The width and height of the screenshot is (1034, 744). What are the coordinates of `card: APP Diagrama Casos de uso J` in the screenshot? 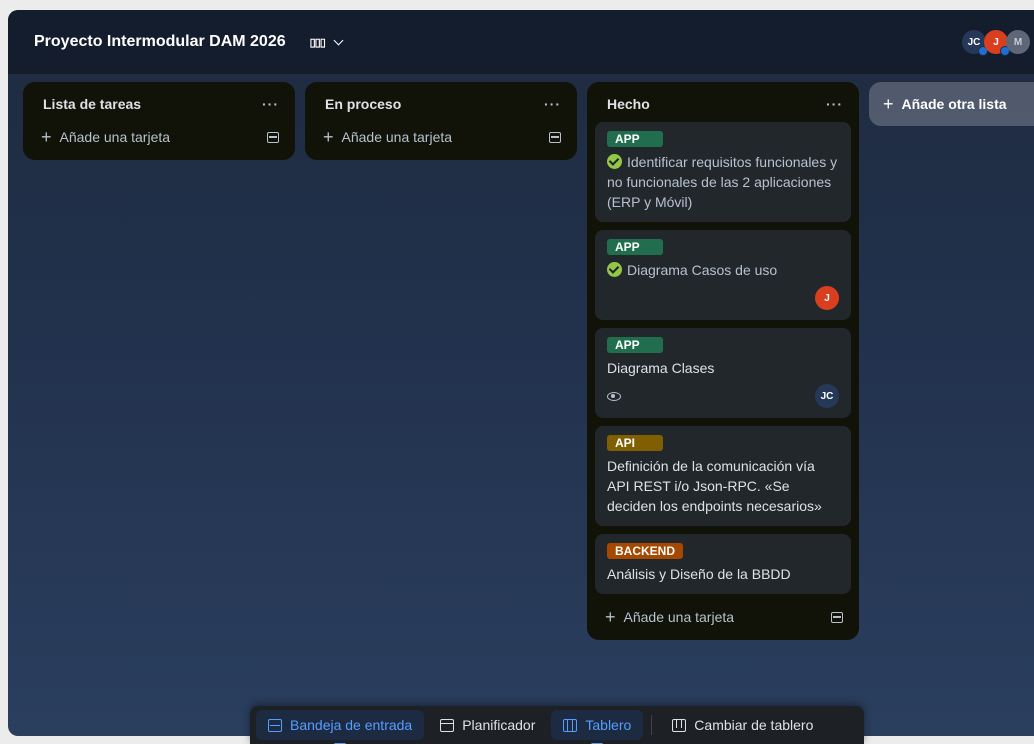 It's located at (723, 275).